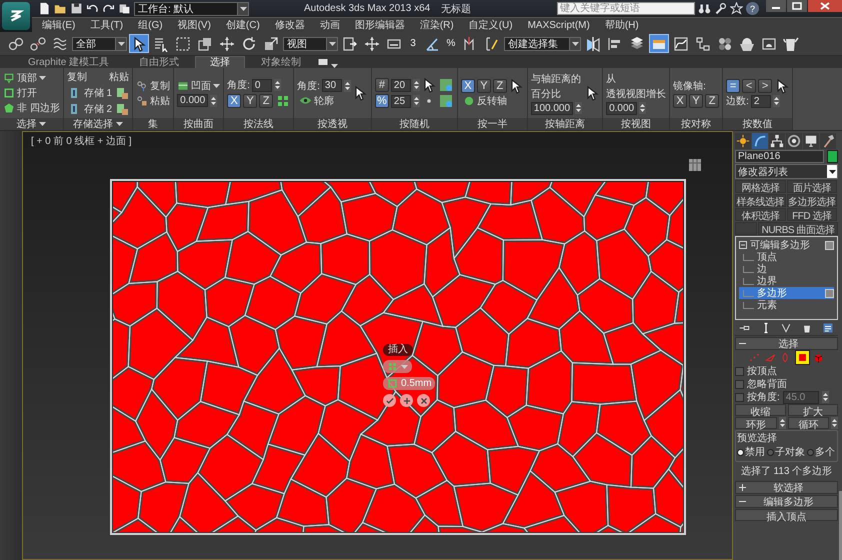 Image resolution: width=842 pixels, height=560 pixels. What do you see at coordinates (400, 101) in the screenshot?
I see `number-field: 25` at bounding box center [400, 101].